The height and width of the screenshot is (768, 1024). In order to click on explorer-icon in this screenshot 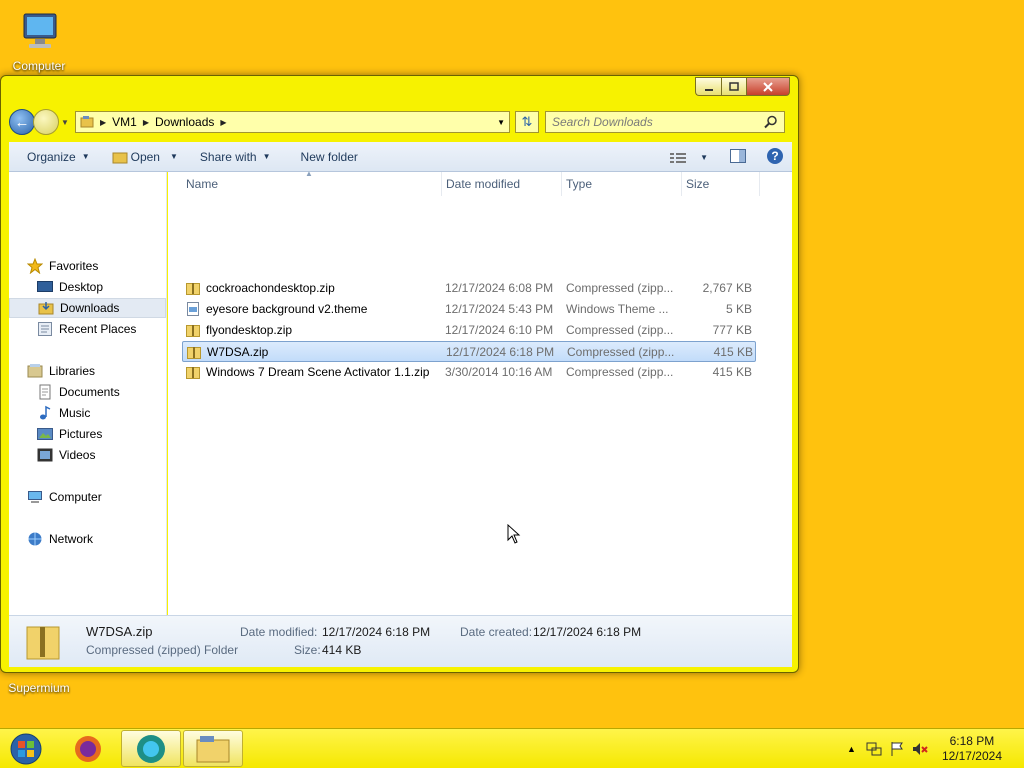, I will do `click(213, 748)`.